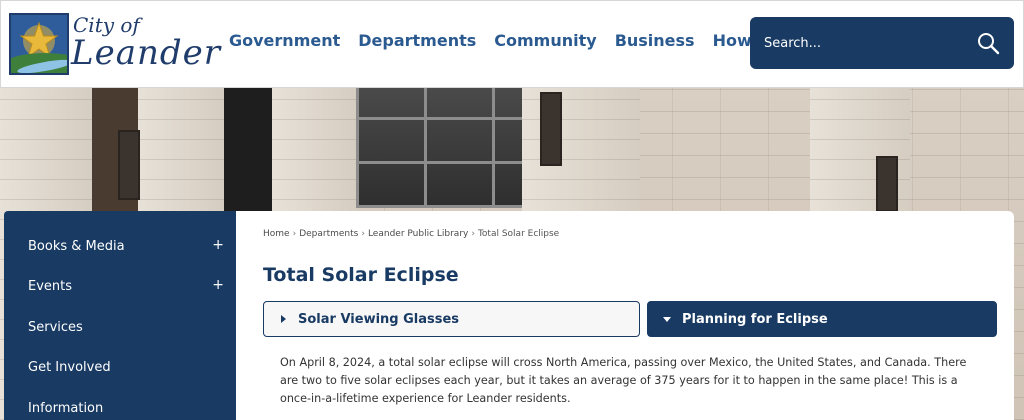  Describe the element at coordinates (545, 40) in the screenshot. I see `nav-community: Community` at that location.